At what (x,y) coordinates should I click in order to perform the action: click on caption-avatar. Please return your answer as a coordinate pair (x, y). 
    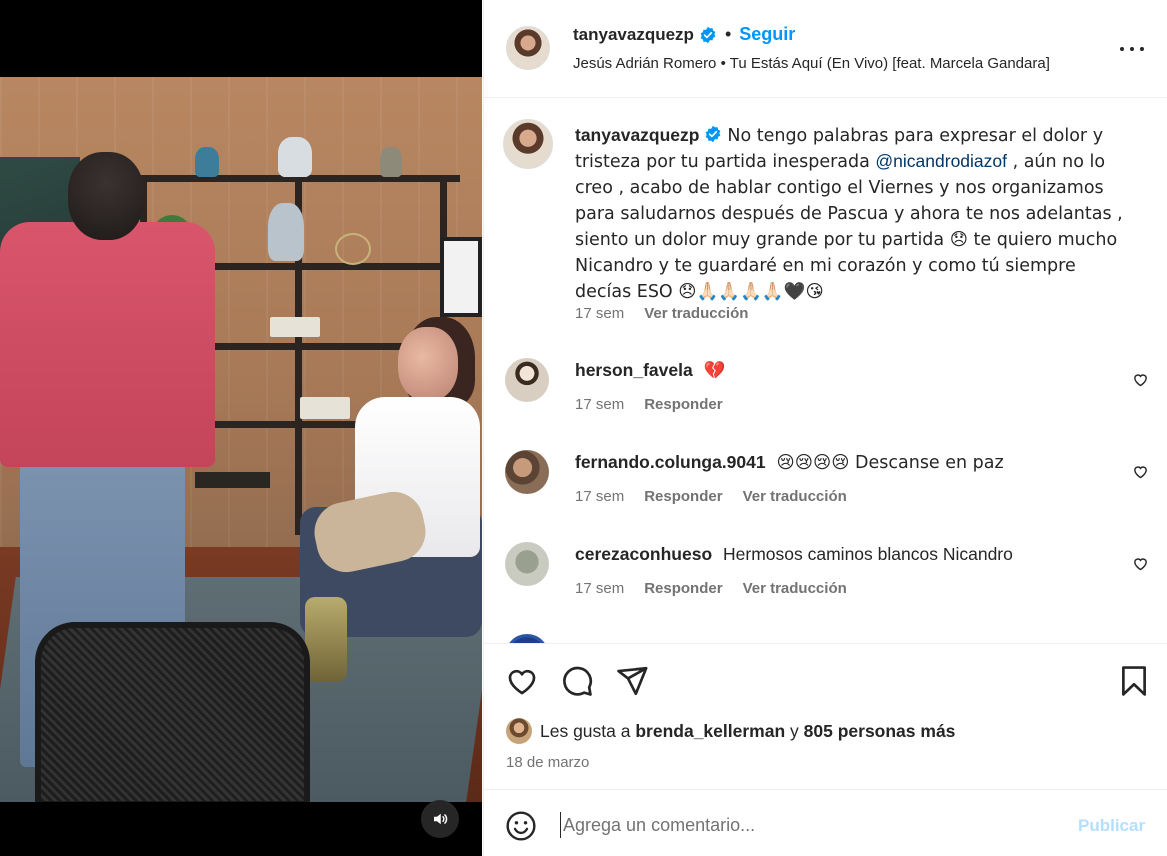
    Looking at the image, I should click on (528, 144).